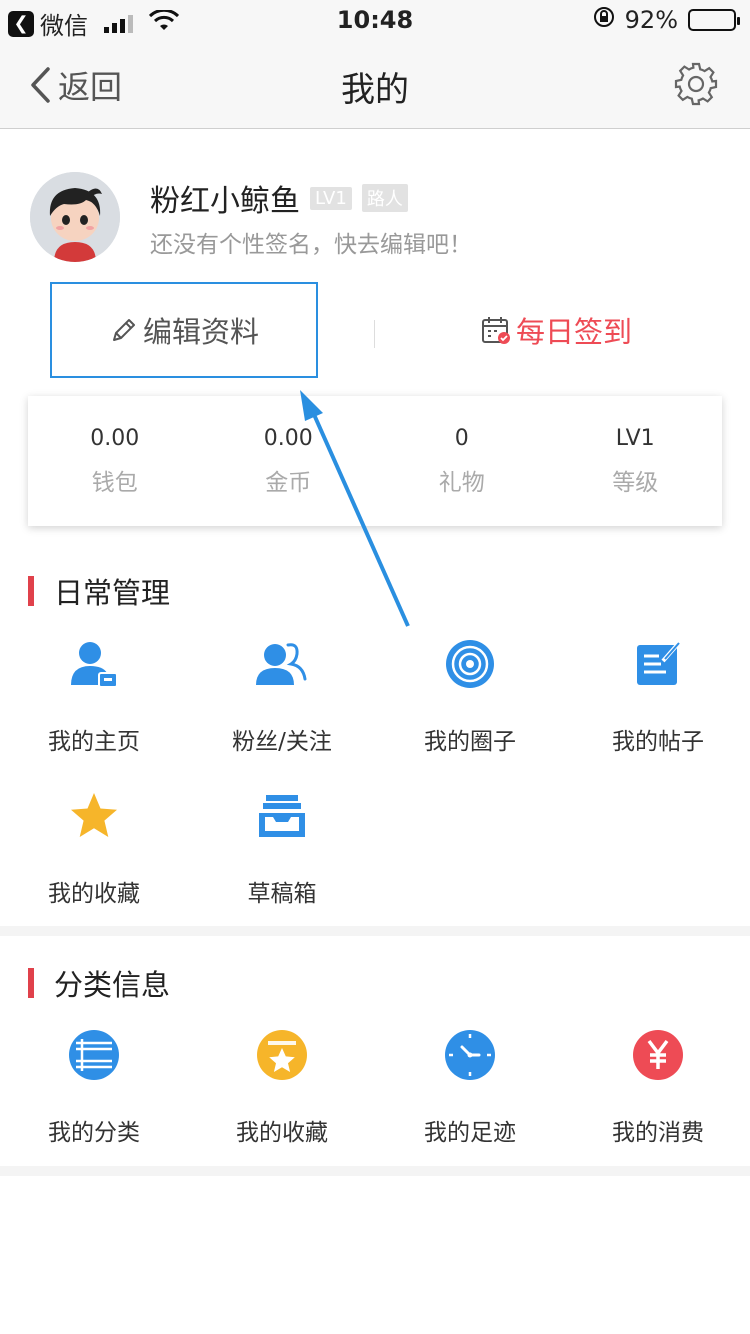 The height and width of the screenshot is (1334, 750). I want to click on stat-label: 金币, so click(288, 483).